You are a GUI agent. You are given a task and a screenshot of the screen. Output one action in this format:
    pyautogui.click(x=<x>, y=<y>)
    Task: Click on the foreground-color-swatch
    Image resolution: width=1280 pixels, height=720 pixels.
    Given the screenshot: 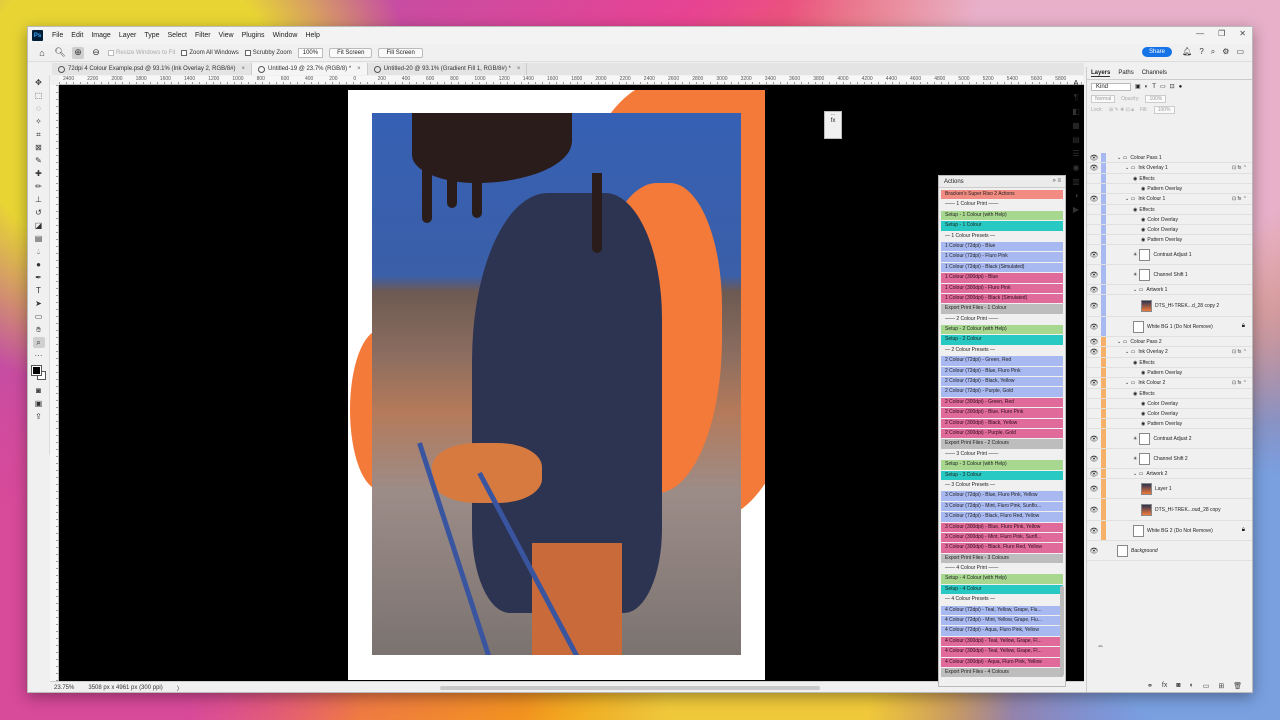 What is the action you would take?
    pyautogui.click(x=36, y=370)
    